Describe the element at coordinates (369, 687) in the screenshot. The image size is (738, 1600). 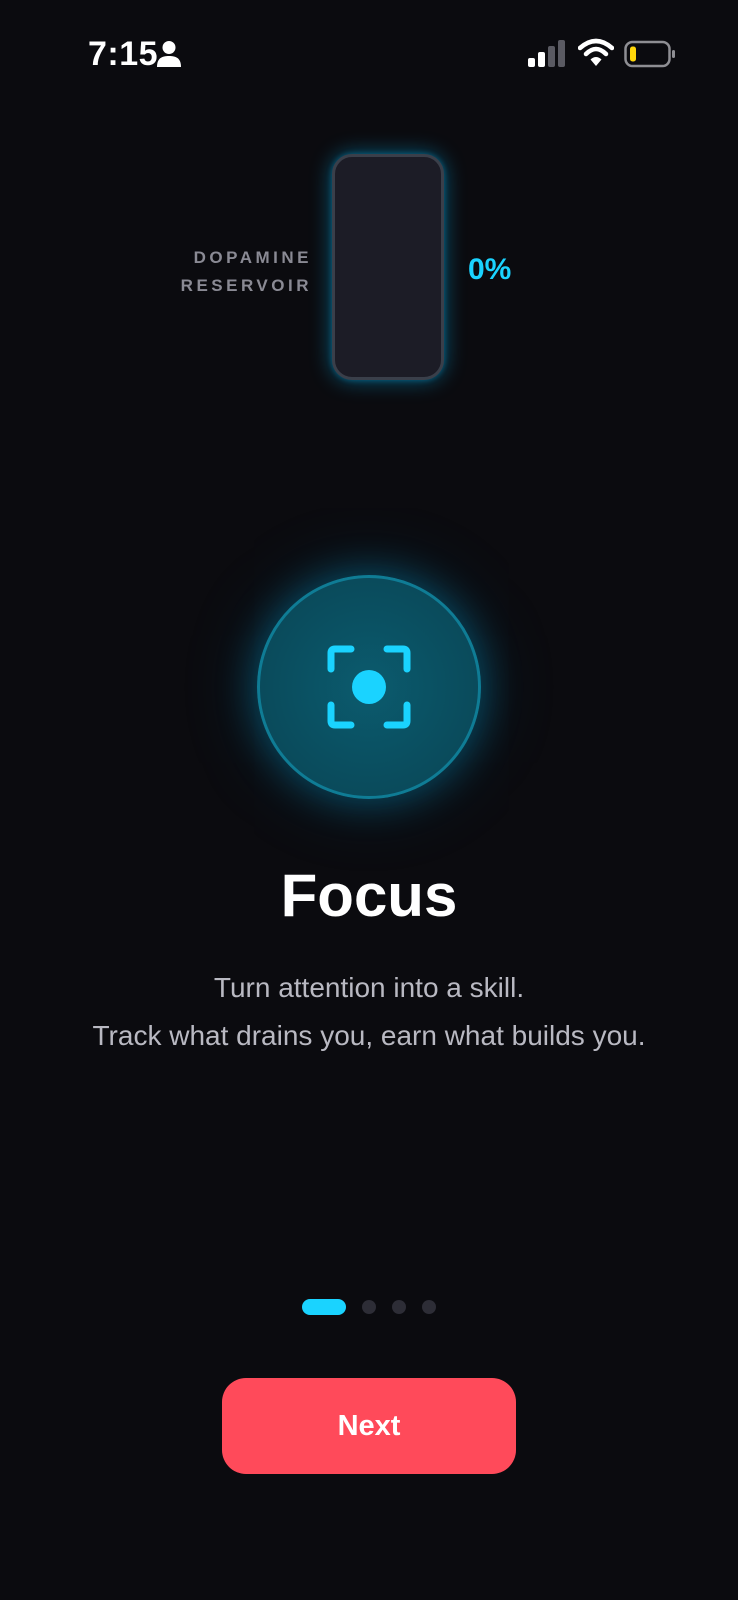
I see `focus-viewfinder-icon` at that location.